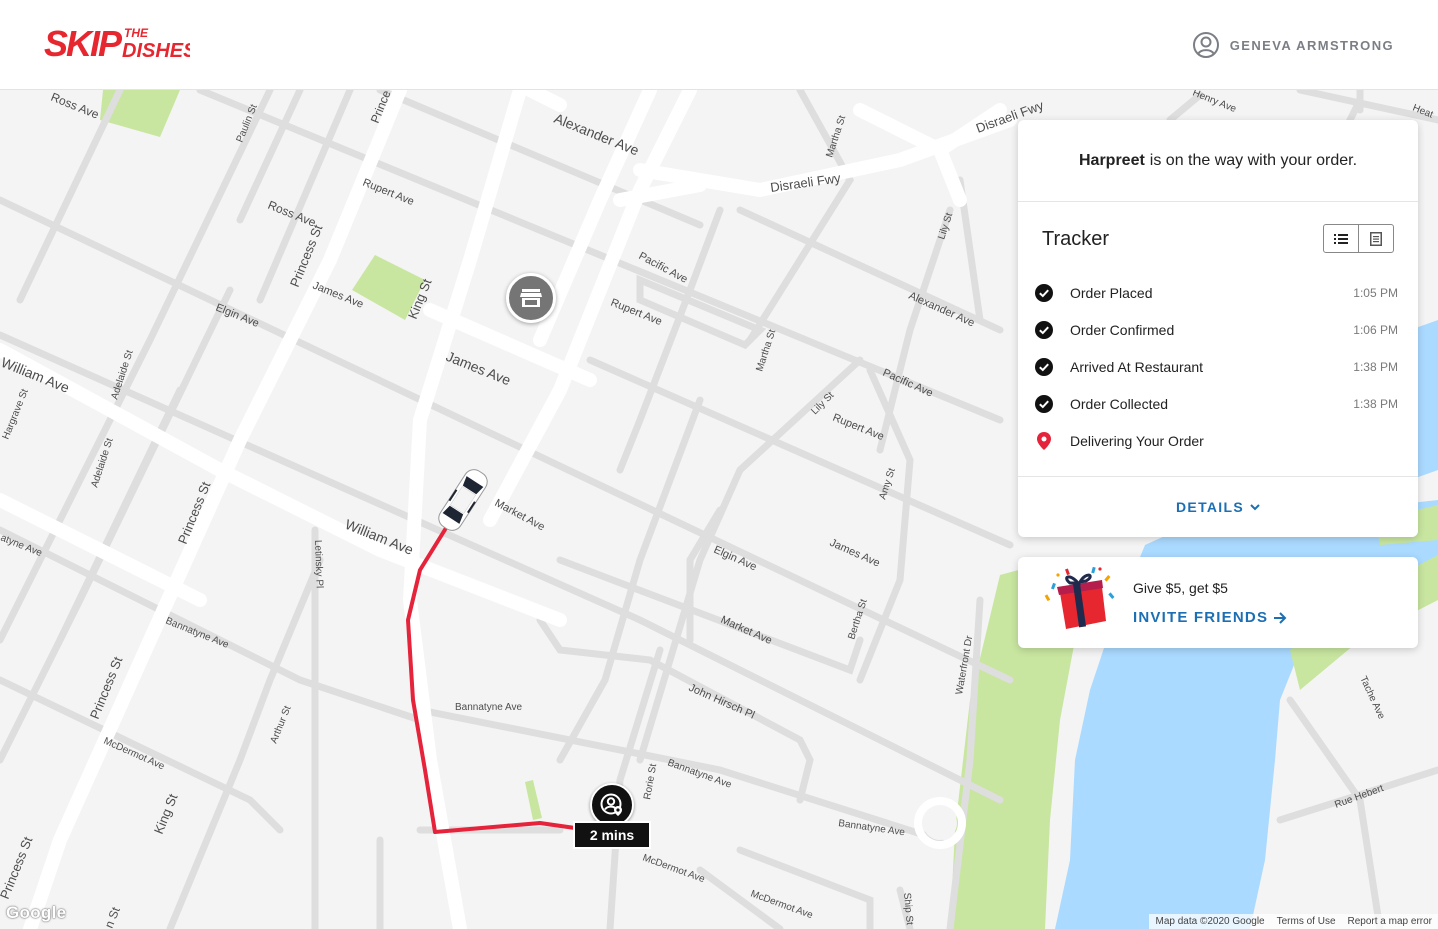  What do you see at coordinates (1390, 921) in the screenshot?
I see `report-map-error-link: Report a map error` at bounding box center [1390, 921].